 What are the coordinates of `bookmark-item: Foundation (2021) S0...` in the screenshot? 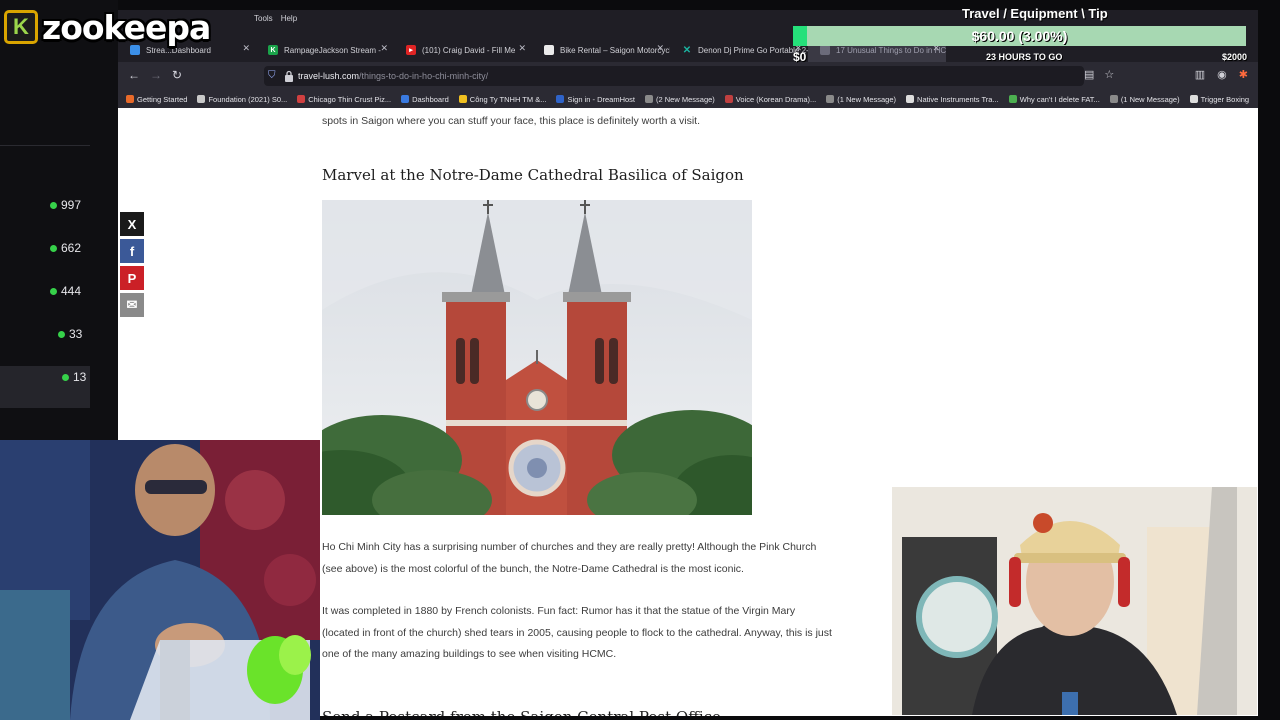 It's located at (242, 99).